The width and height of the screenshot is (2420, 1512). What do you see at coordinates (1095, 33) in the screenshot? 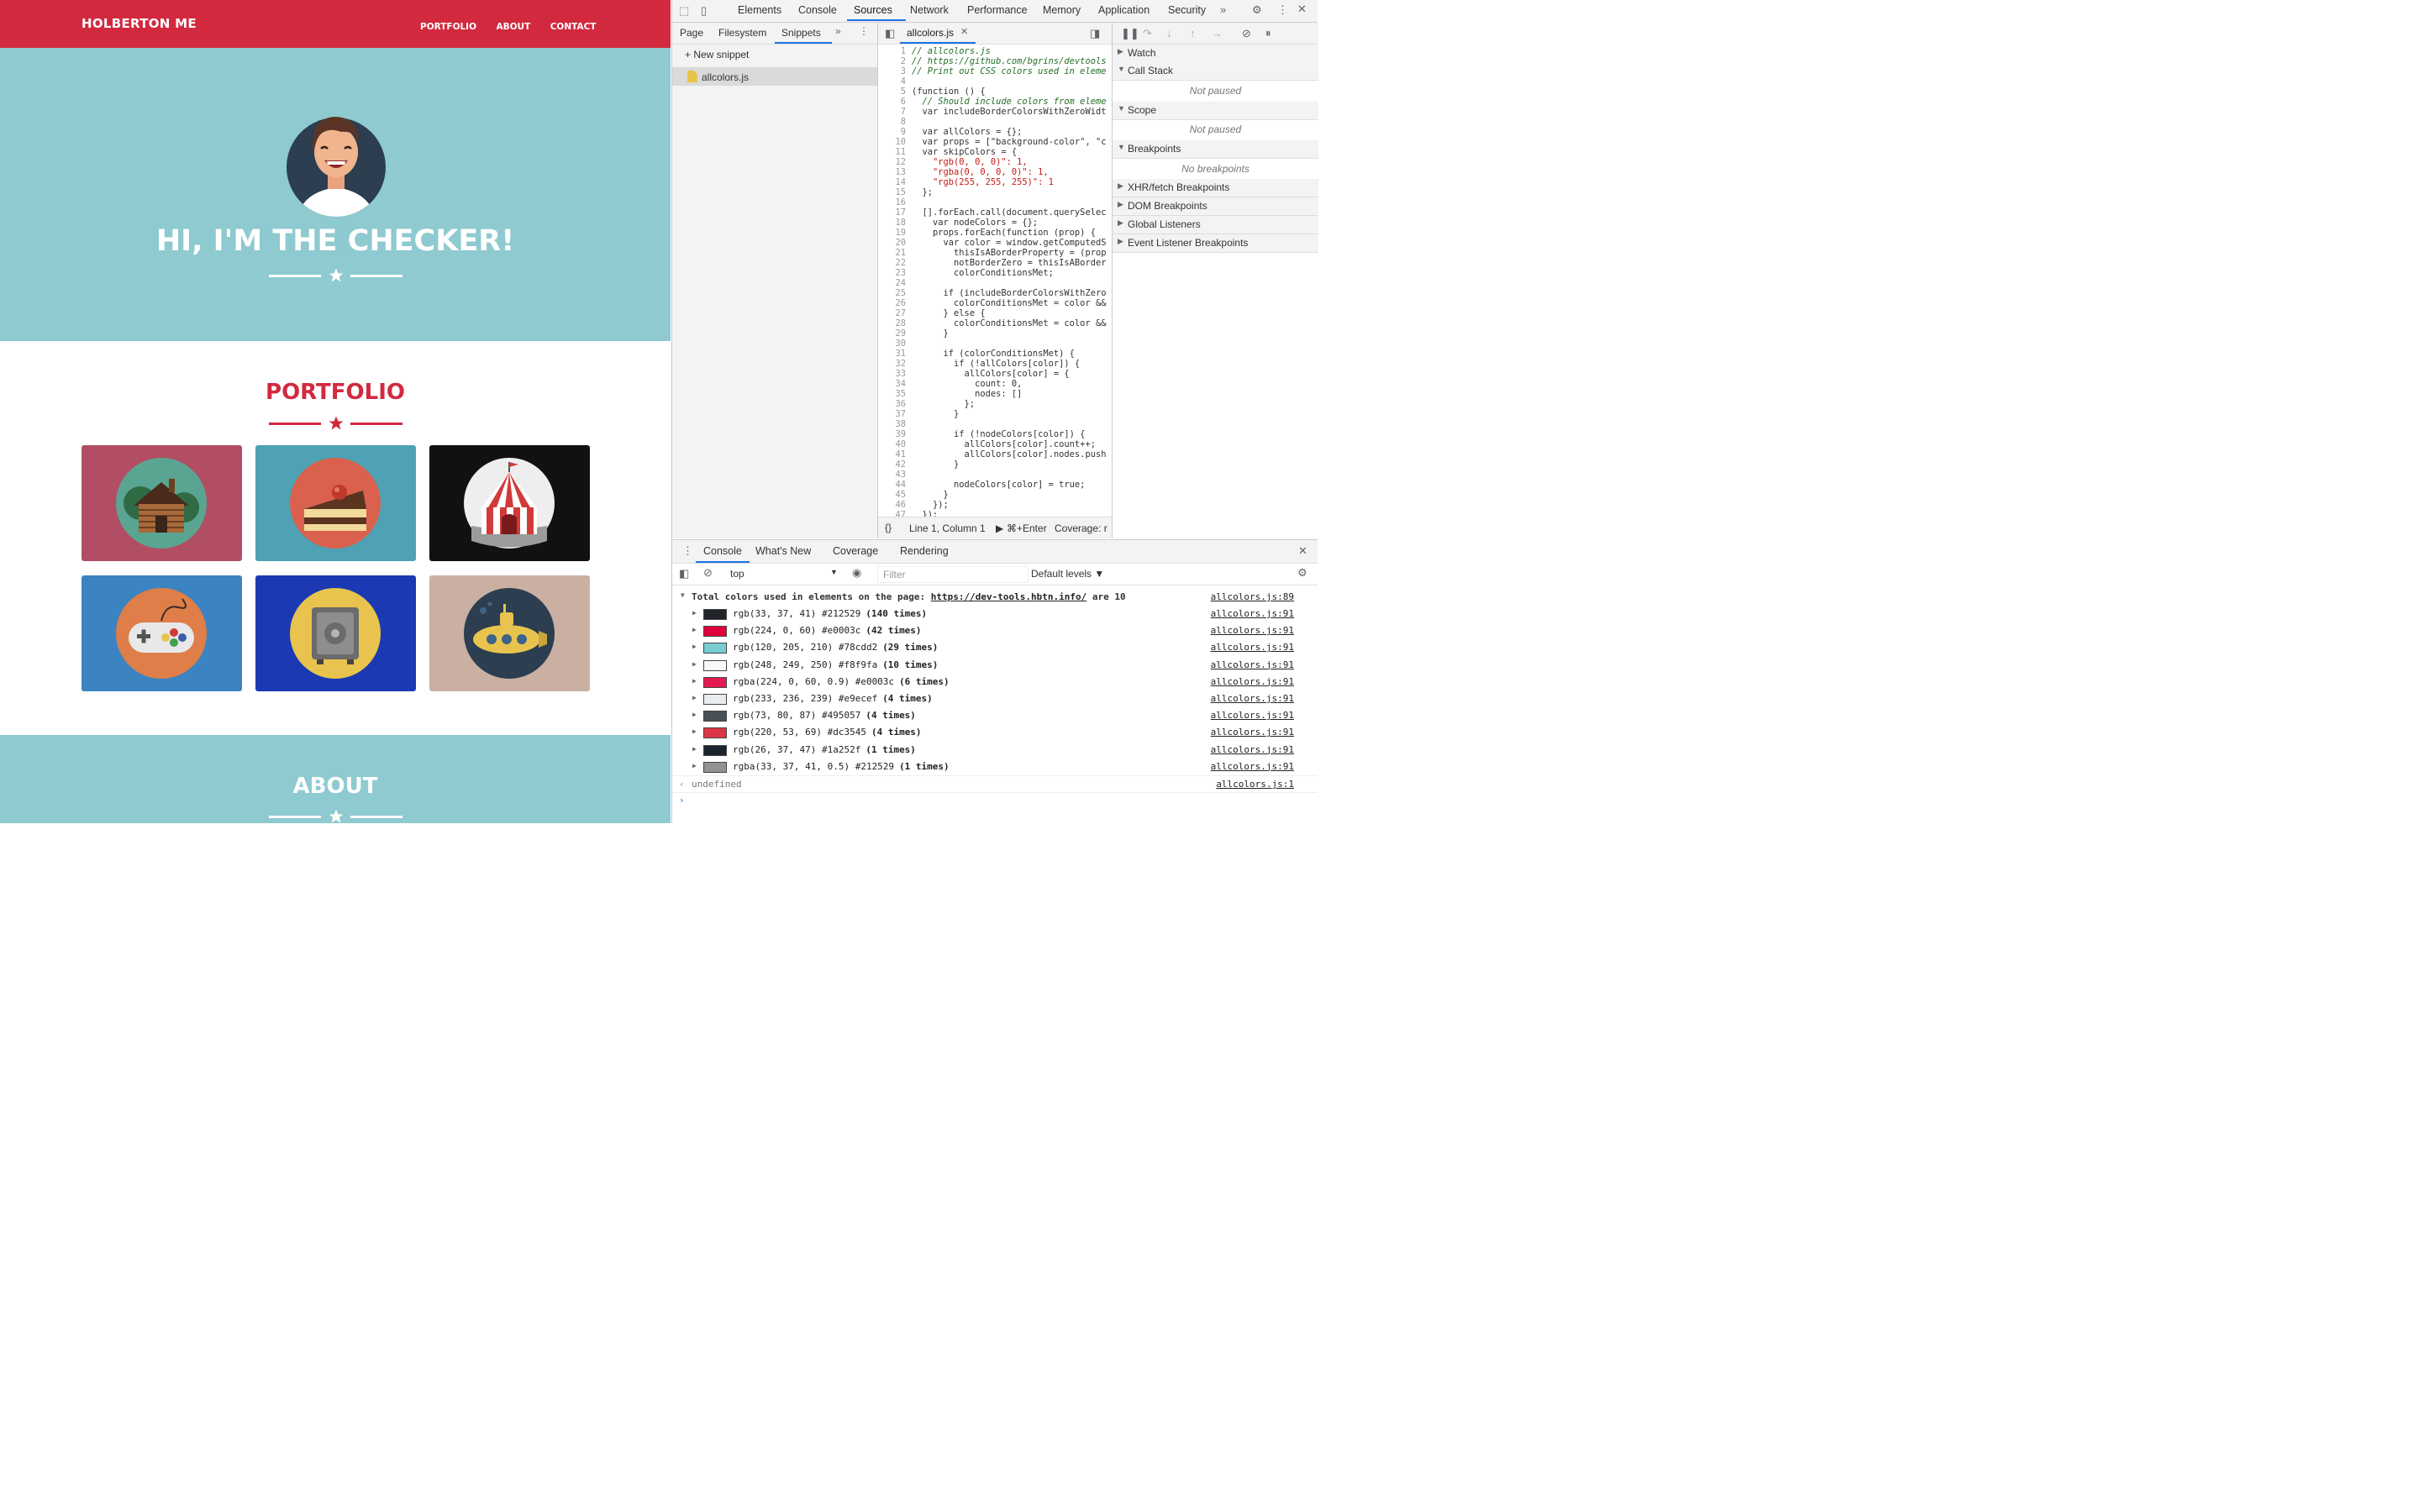
I see `toggle-debugger-icon: ◨` at bounding box center [1095, 33].